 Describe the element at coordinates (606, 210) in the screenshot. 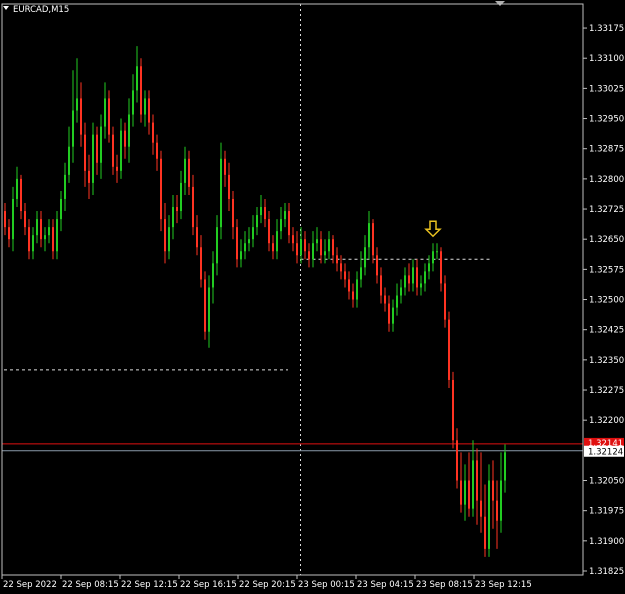

I see `price-tick-label: 1.32725` at that location.